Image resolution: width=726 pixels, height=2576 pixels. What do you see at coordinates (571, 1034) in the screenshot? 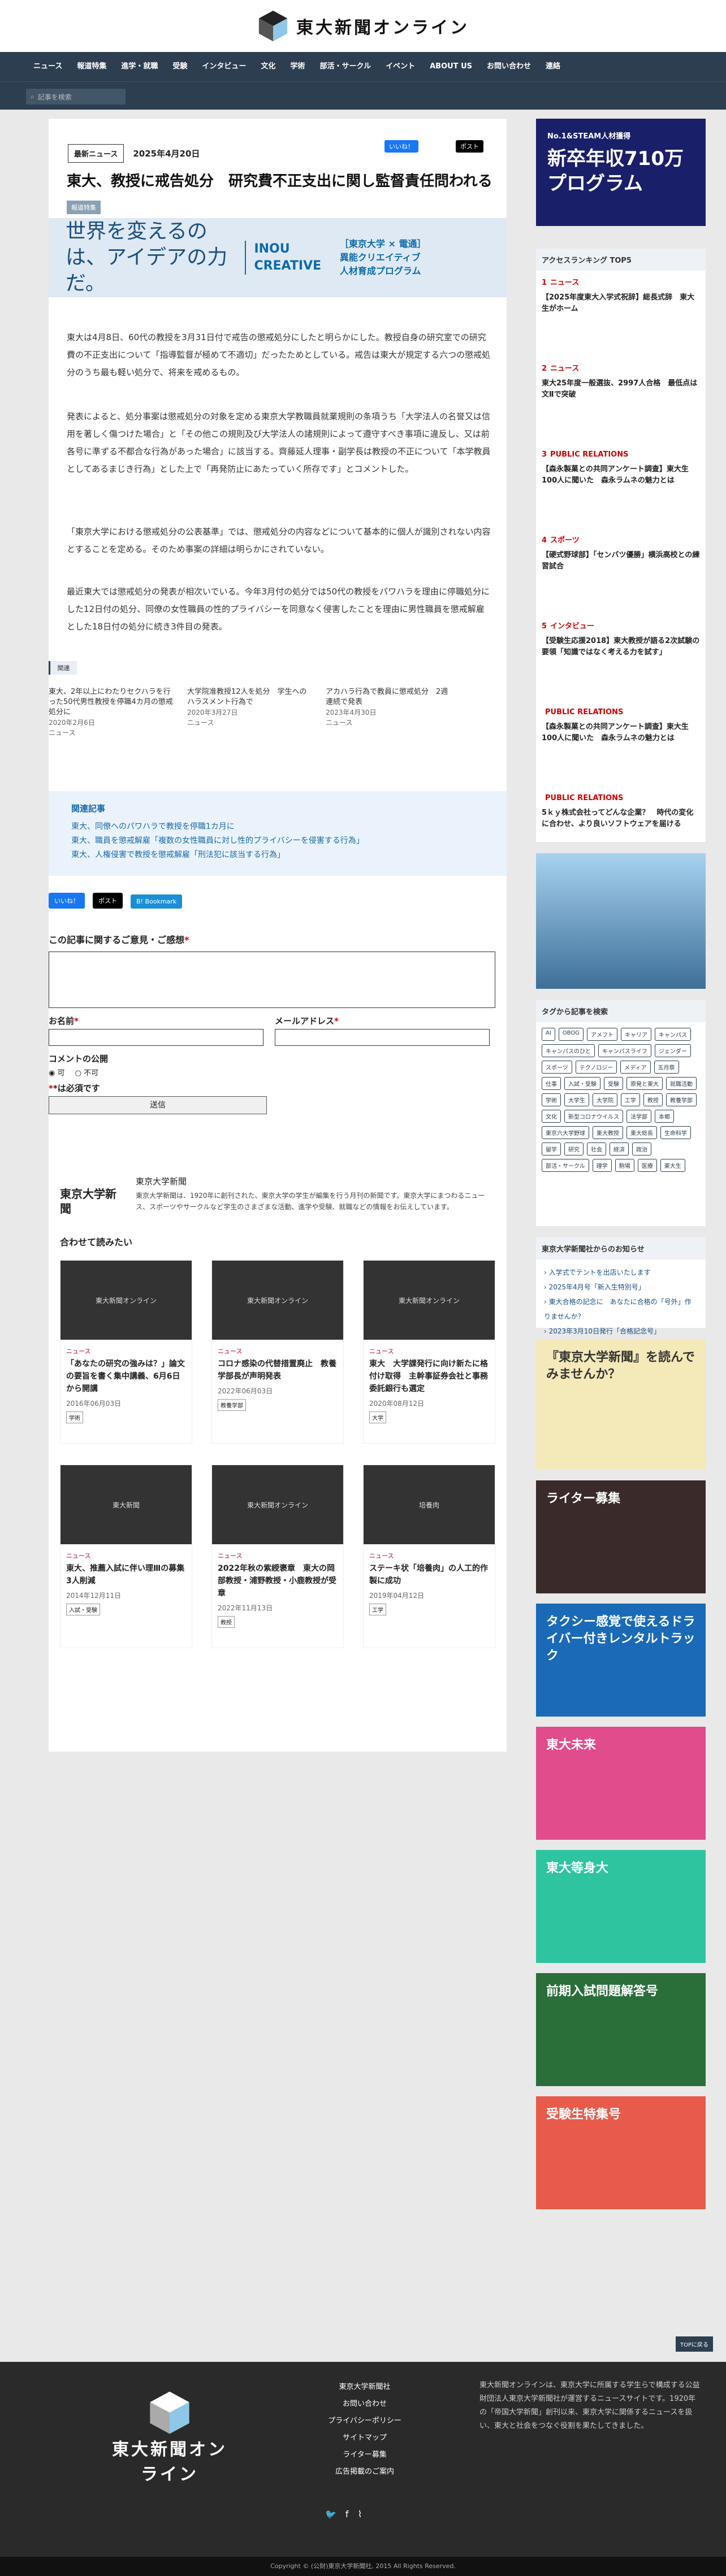
I see `tag-link: OBOG` at bounding box center [571, 1034].